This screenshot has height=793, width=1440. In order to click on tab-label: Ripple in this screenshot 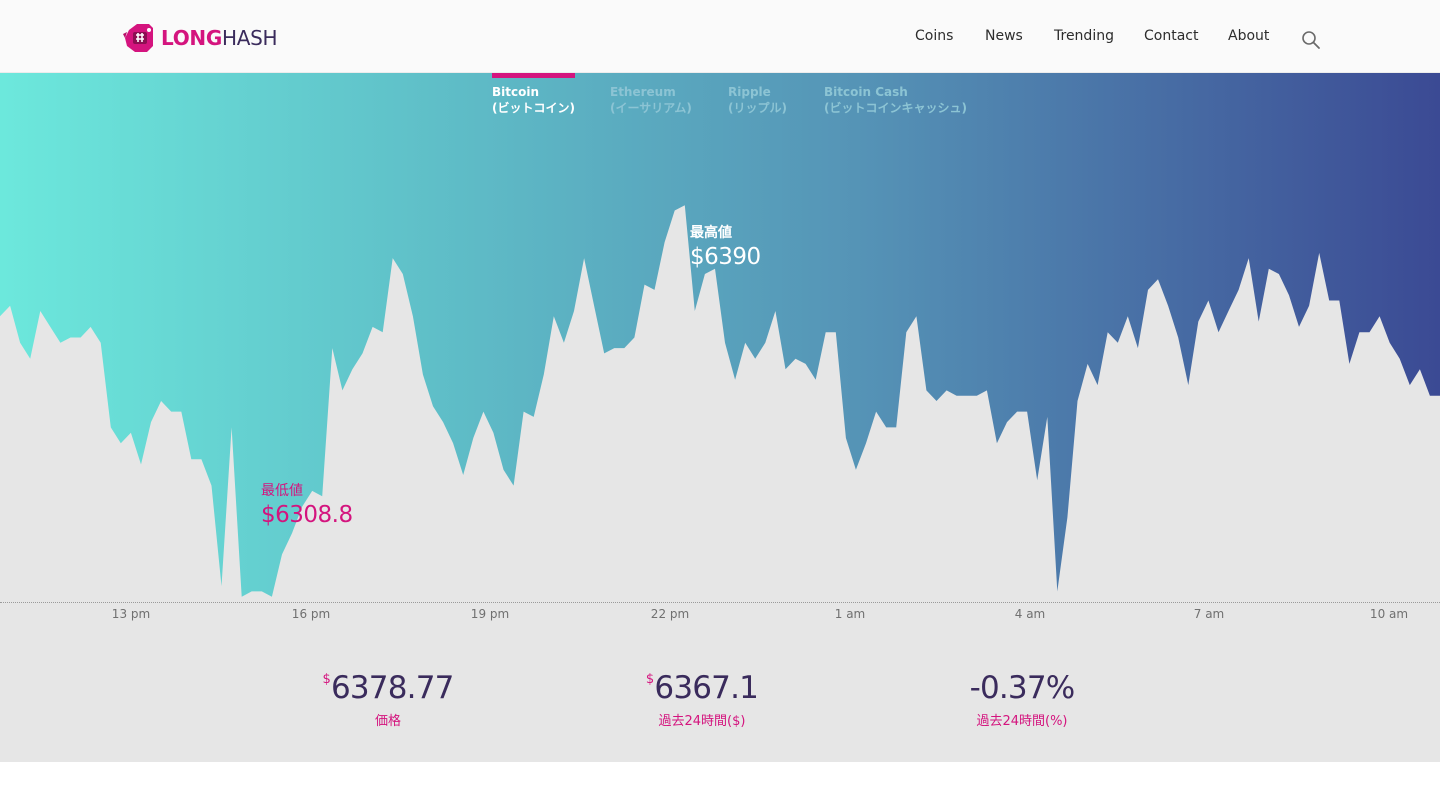, I will do `click(749, 92)`.